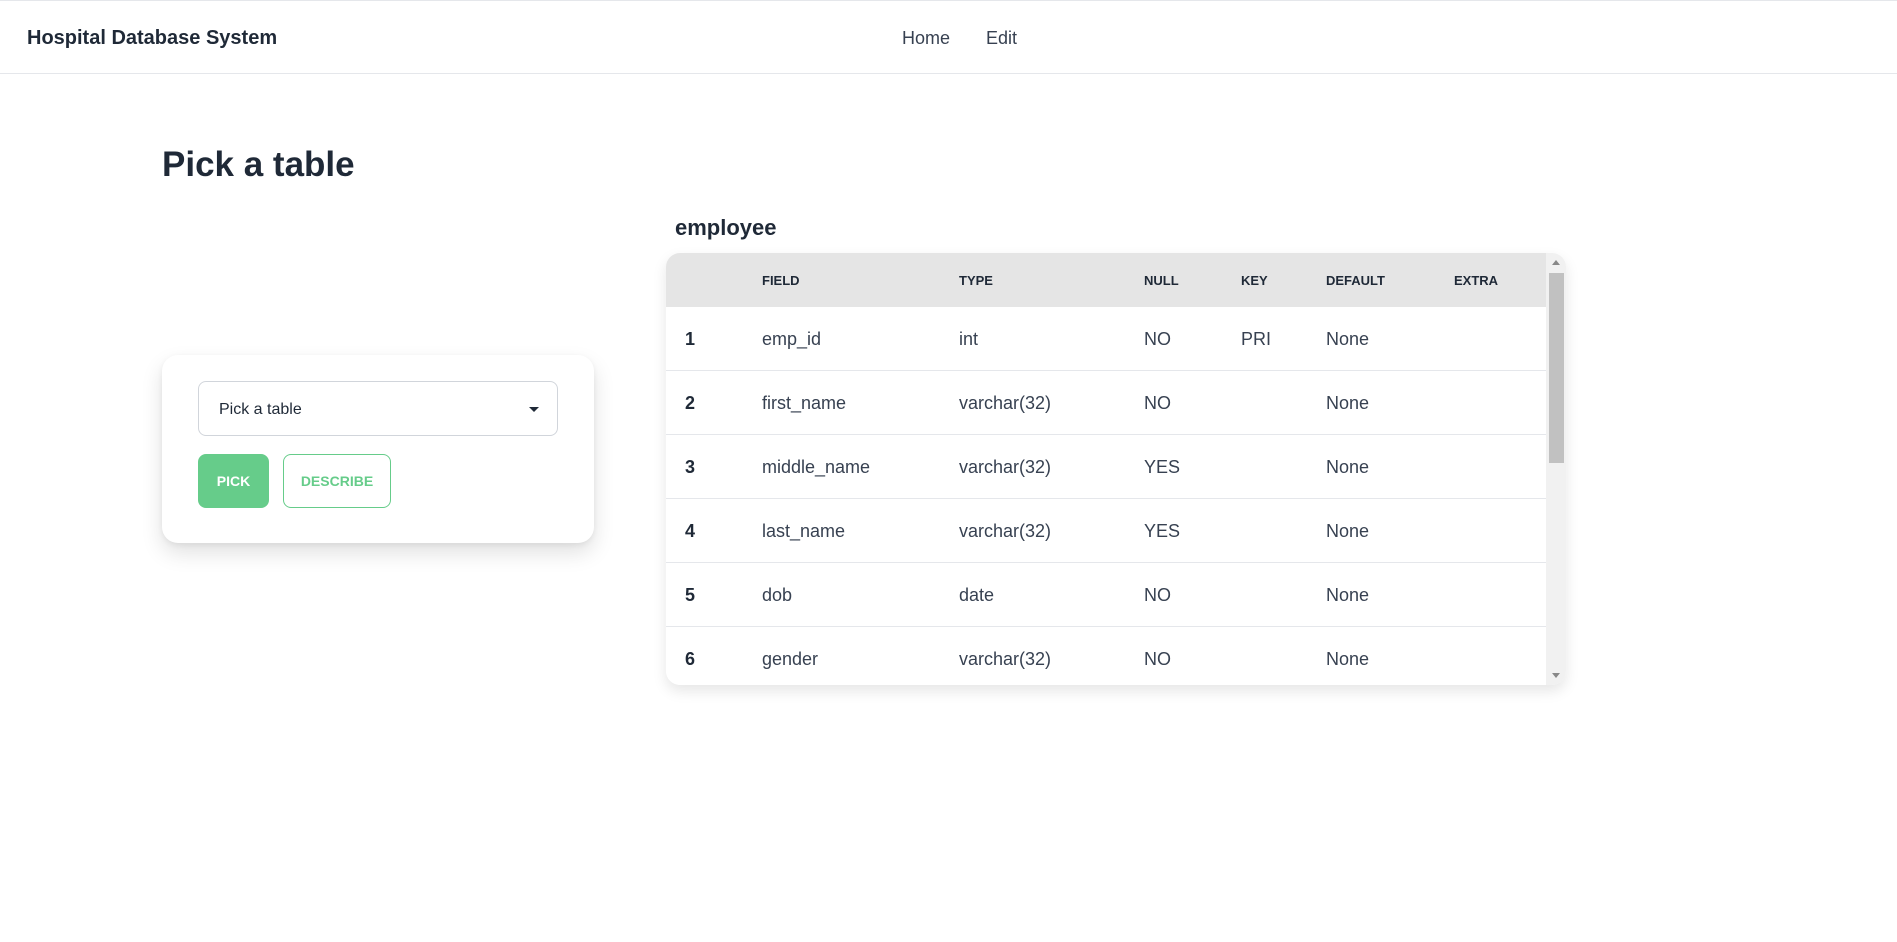 The height and width of the screenshot is (942, 1897). I want to click on nav-links: Home Edit, so click(959, 38).